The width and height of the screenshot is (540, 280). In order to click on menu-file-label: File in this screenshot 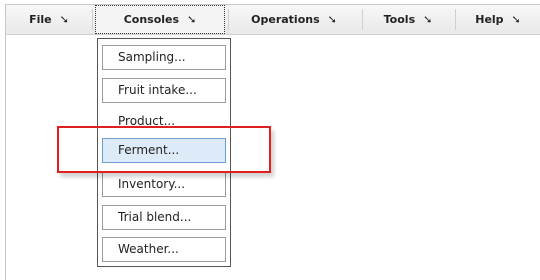, I will do `click(40, 19)`.